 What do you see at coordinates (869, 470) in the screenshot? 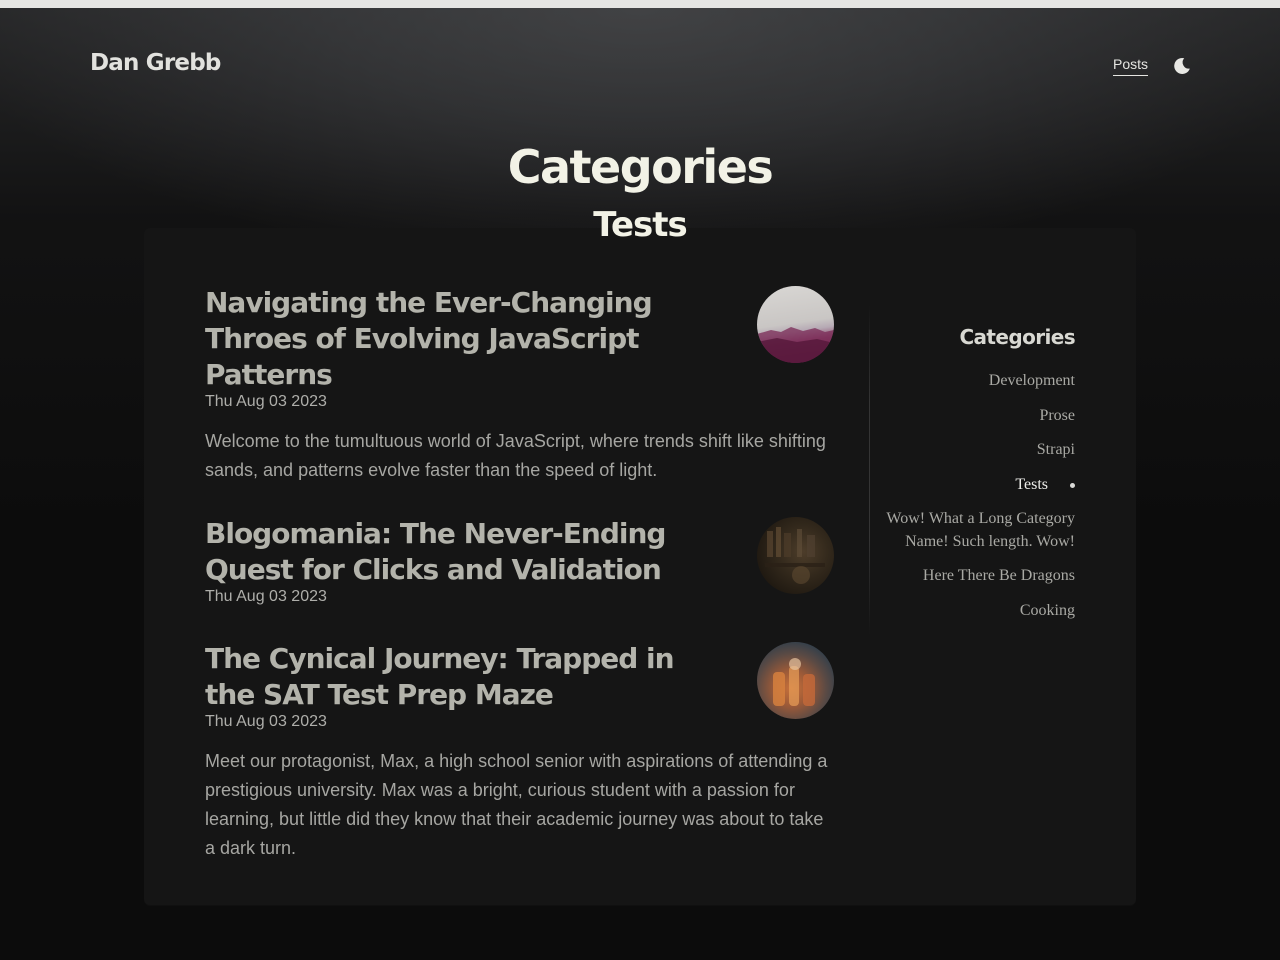
I see `sidebar-divider` at bounding box center [869, 470].